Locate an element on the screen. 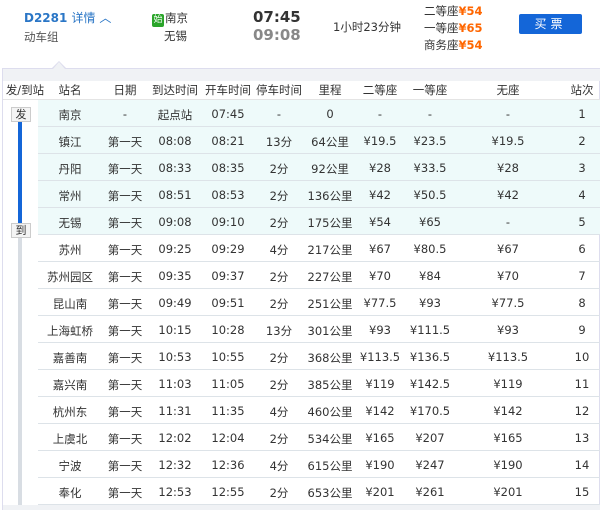 This screenshot has width=600, height=510. table-cell: 09:08 is located at coordinates (175, 222).